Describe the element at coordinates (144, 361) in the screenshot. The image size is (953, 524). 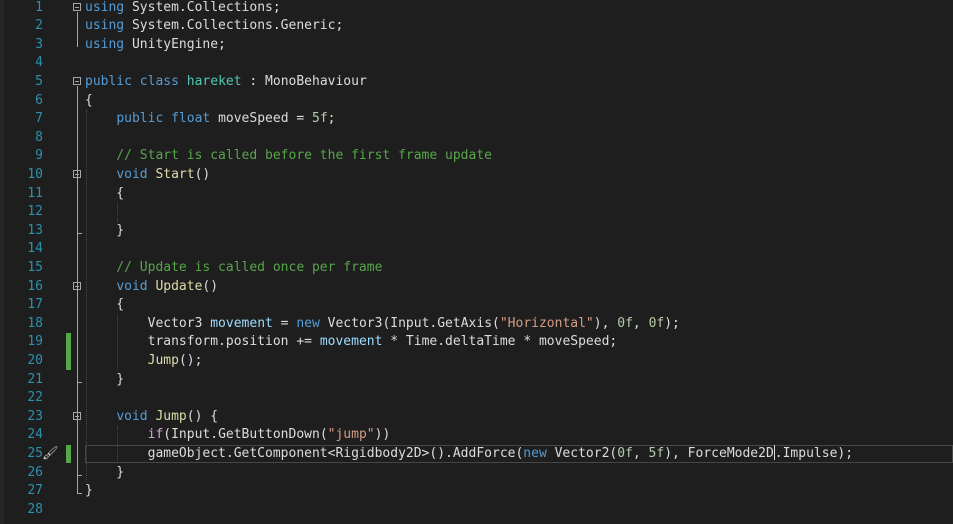
I see `code-text: Jump();` at that location.